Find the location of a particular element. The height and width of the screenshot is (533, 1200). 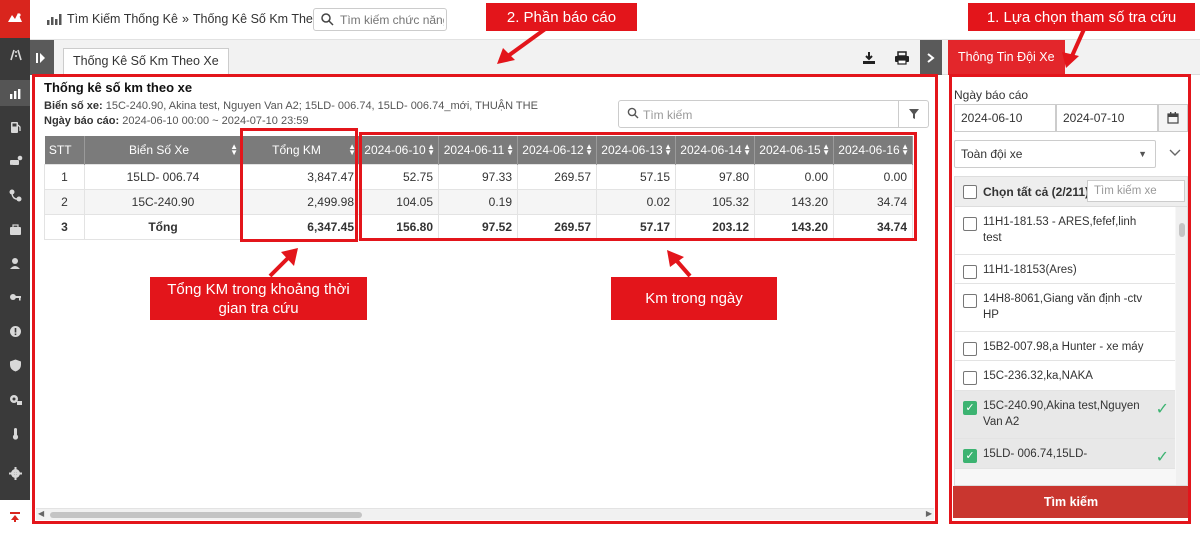

function-search-box is located at coordinates (380, 19).